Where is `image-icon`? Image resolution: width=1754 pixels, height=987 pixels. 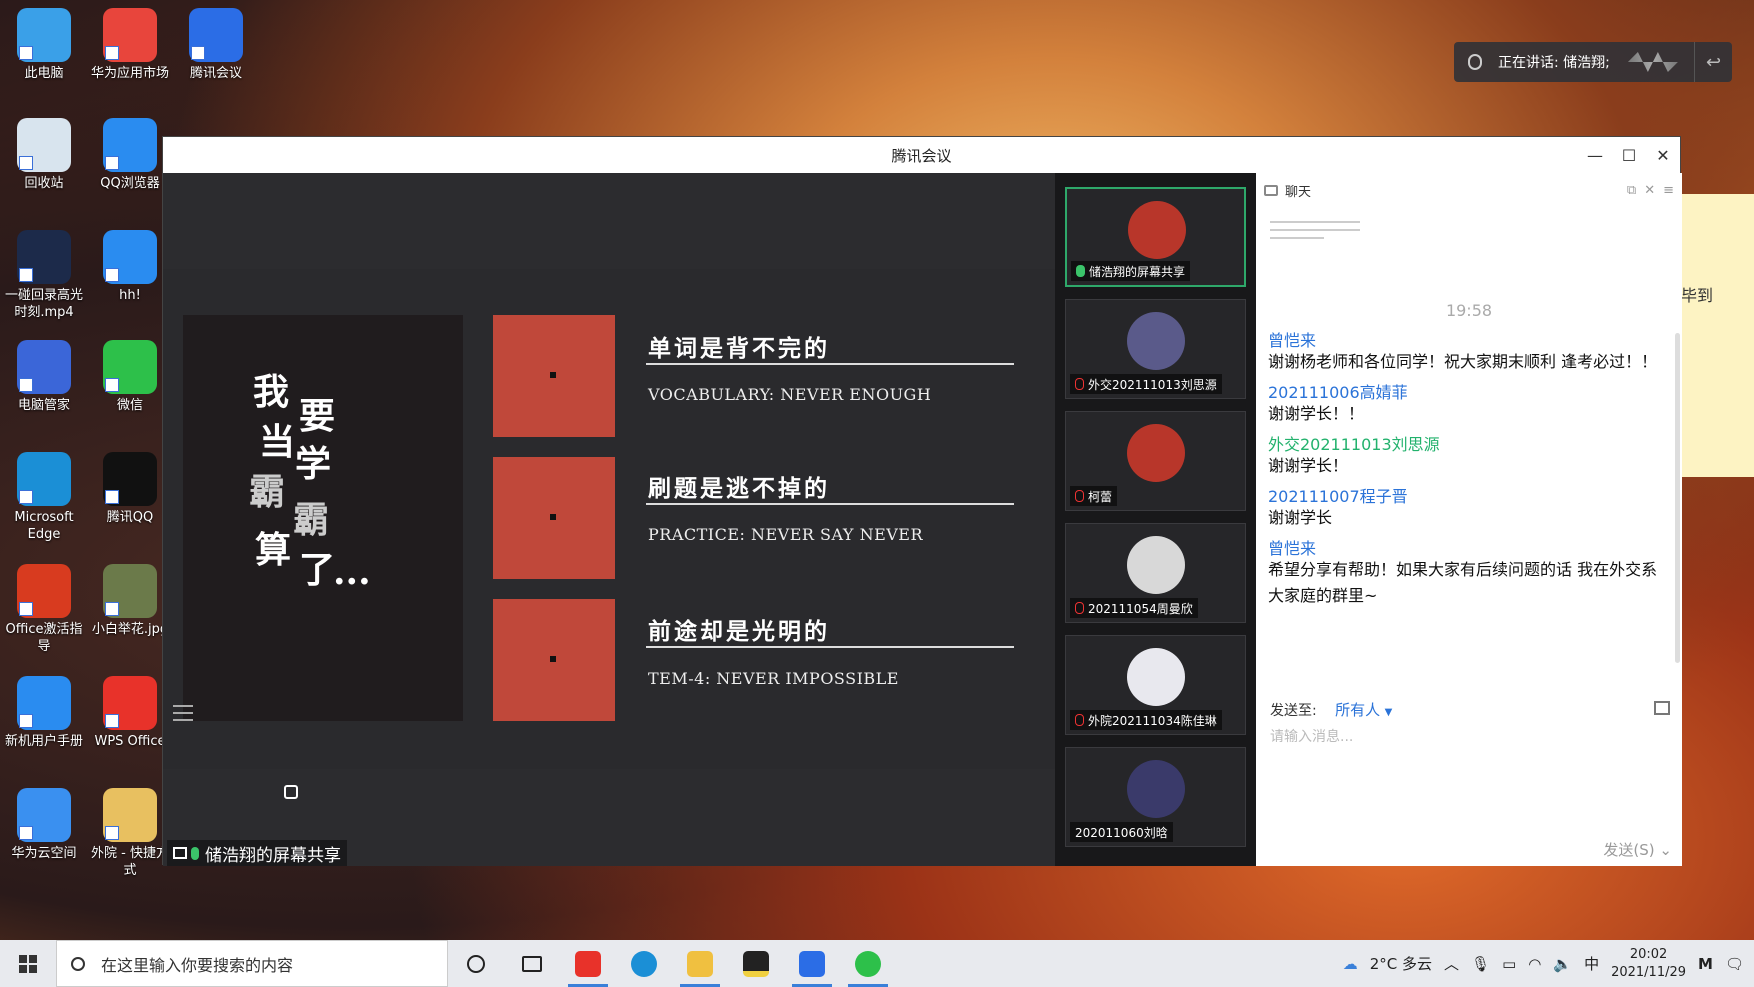 image-icon is located at coordinates (1662, 708).